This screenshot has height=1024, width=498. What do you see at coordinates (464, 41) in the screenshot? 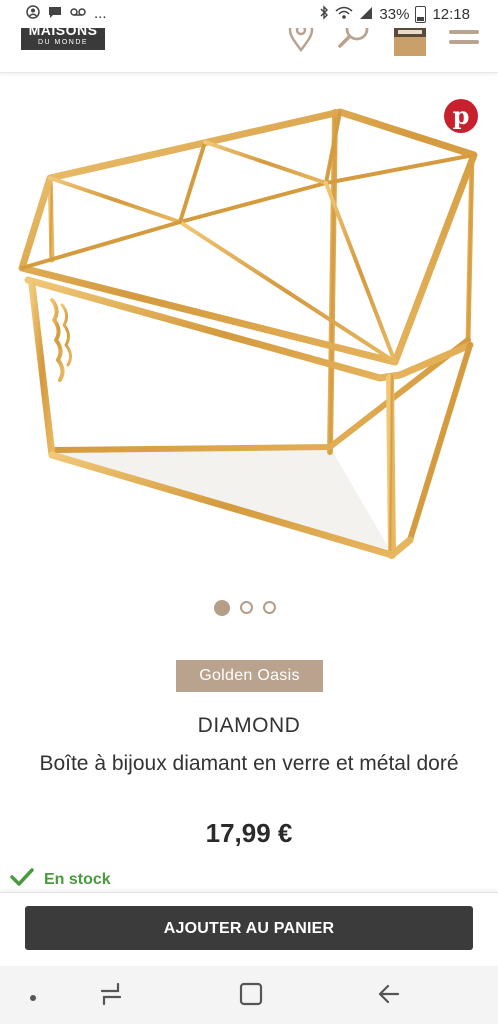
I see `menu-icon` at bounding box center [464, 41].